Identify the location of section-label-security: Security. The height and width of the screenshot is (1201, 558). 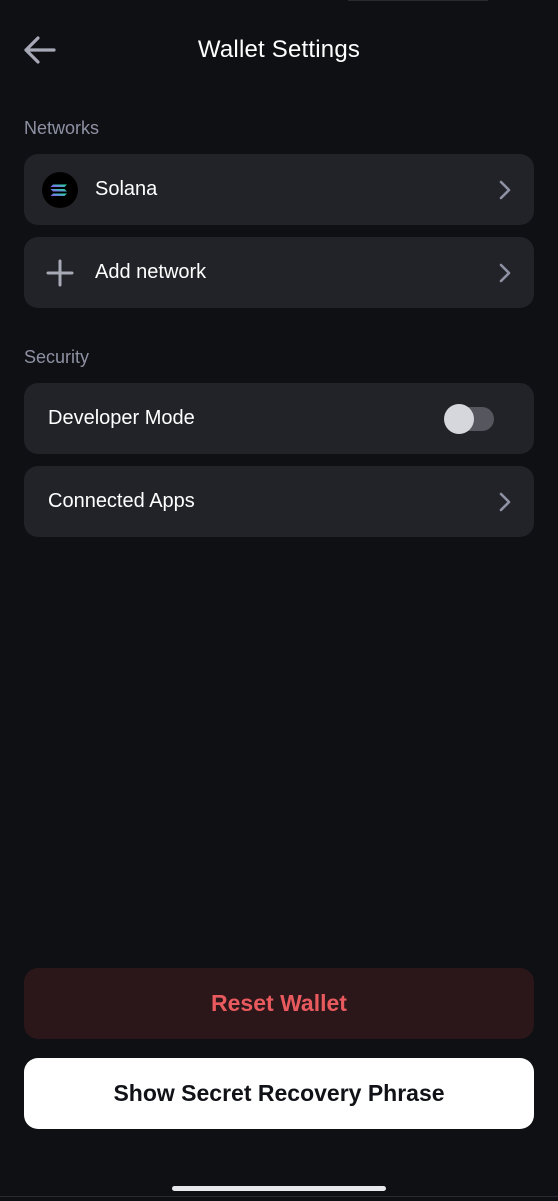
(57, 357).